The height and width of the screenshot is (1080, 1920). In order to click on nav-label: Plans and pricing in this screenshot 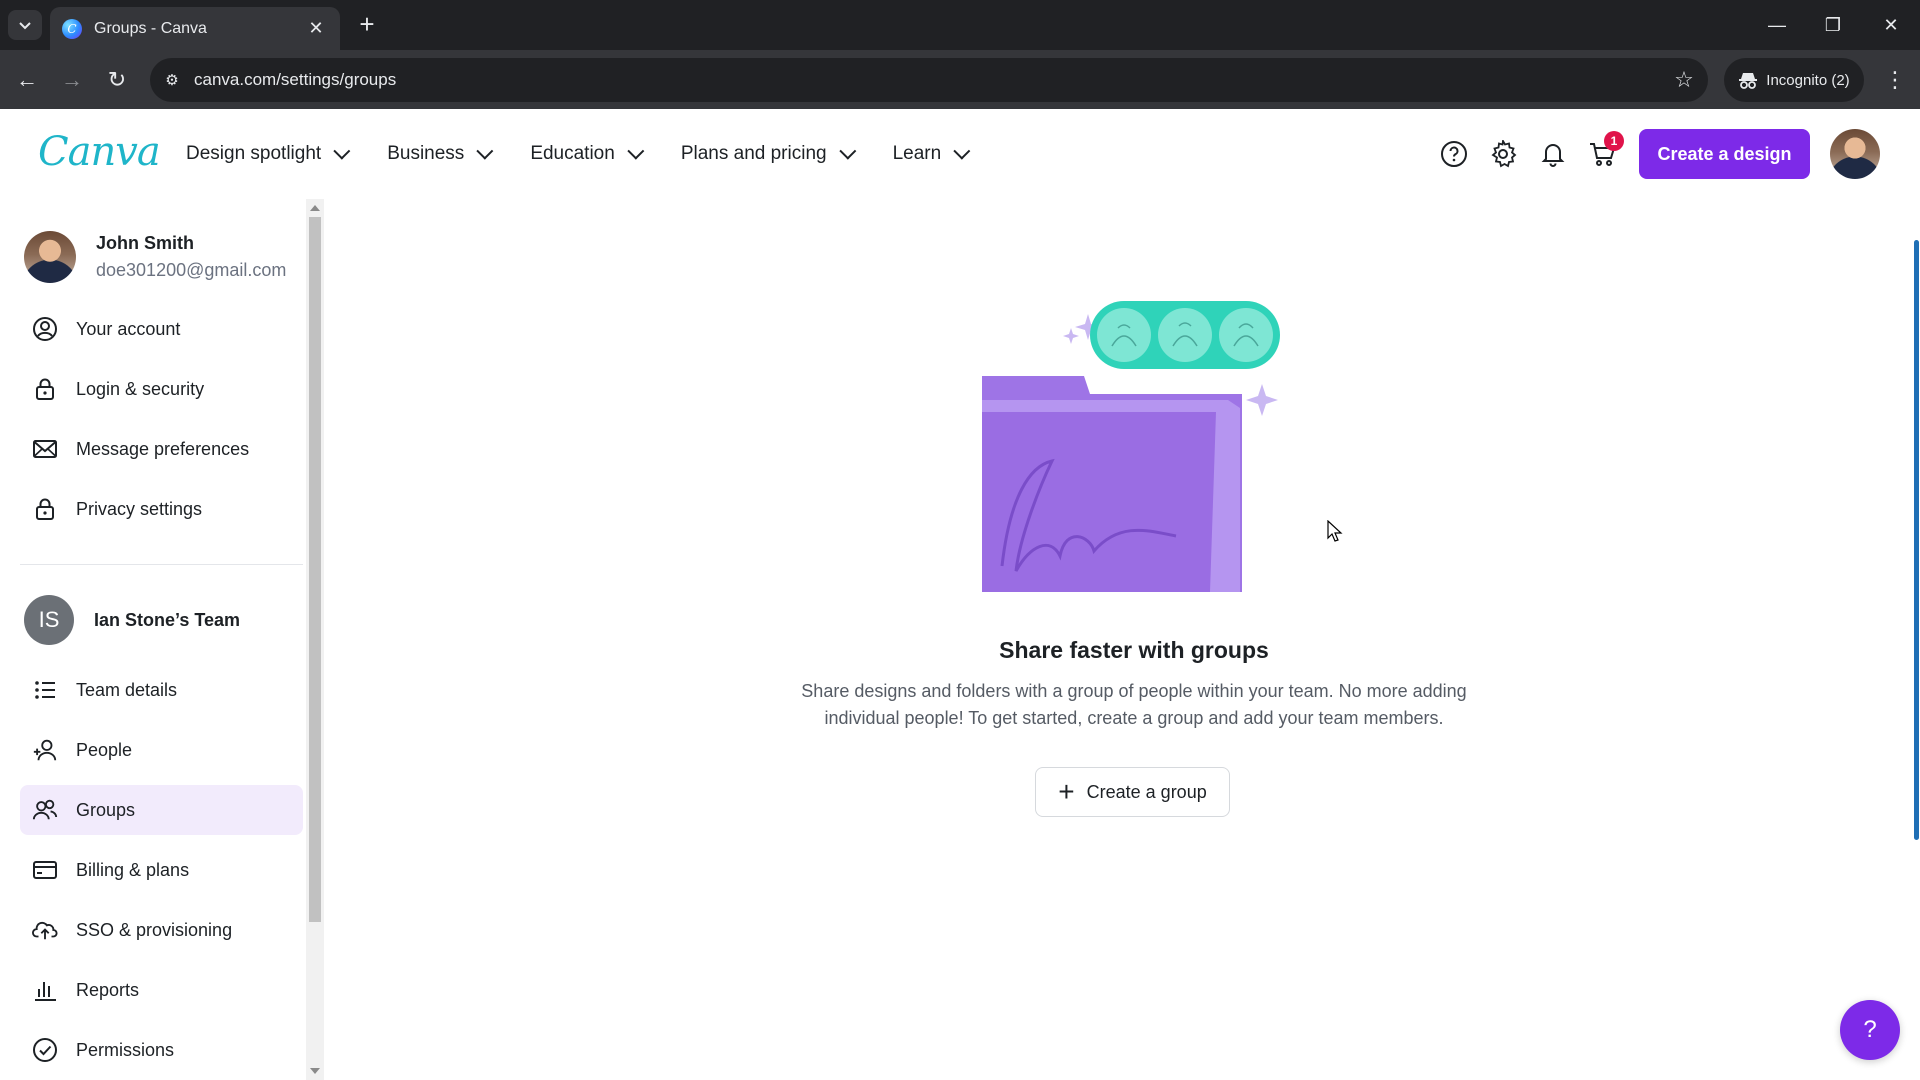, I will do `click(753, 153)`.